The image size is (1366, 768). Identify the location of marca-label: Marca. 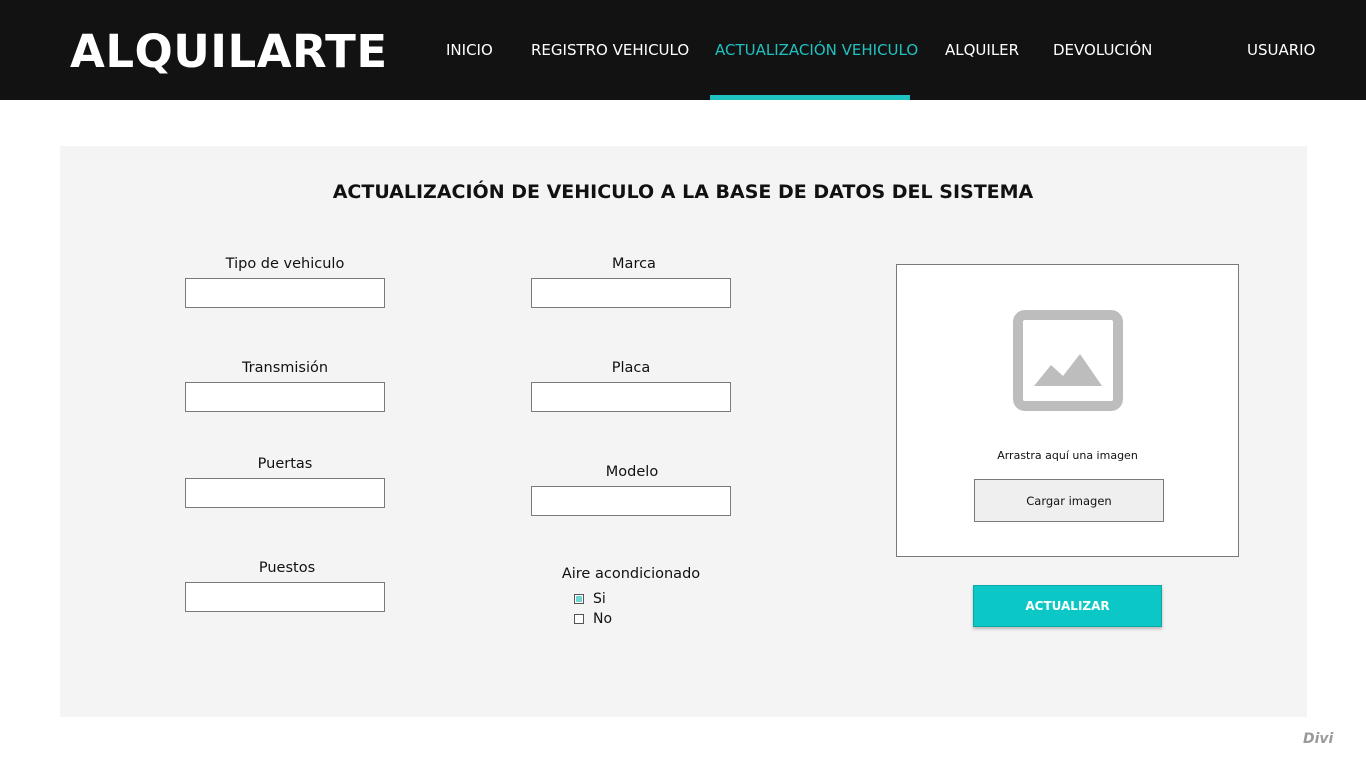
(634, 264).